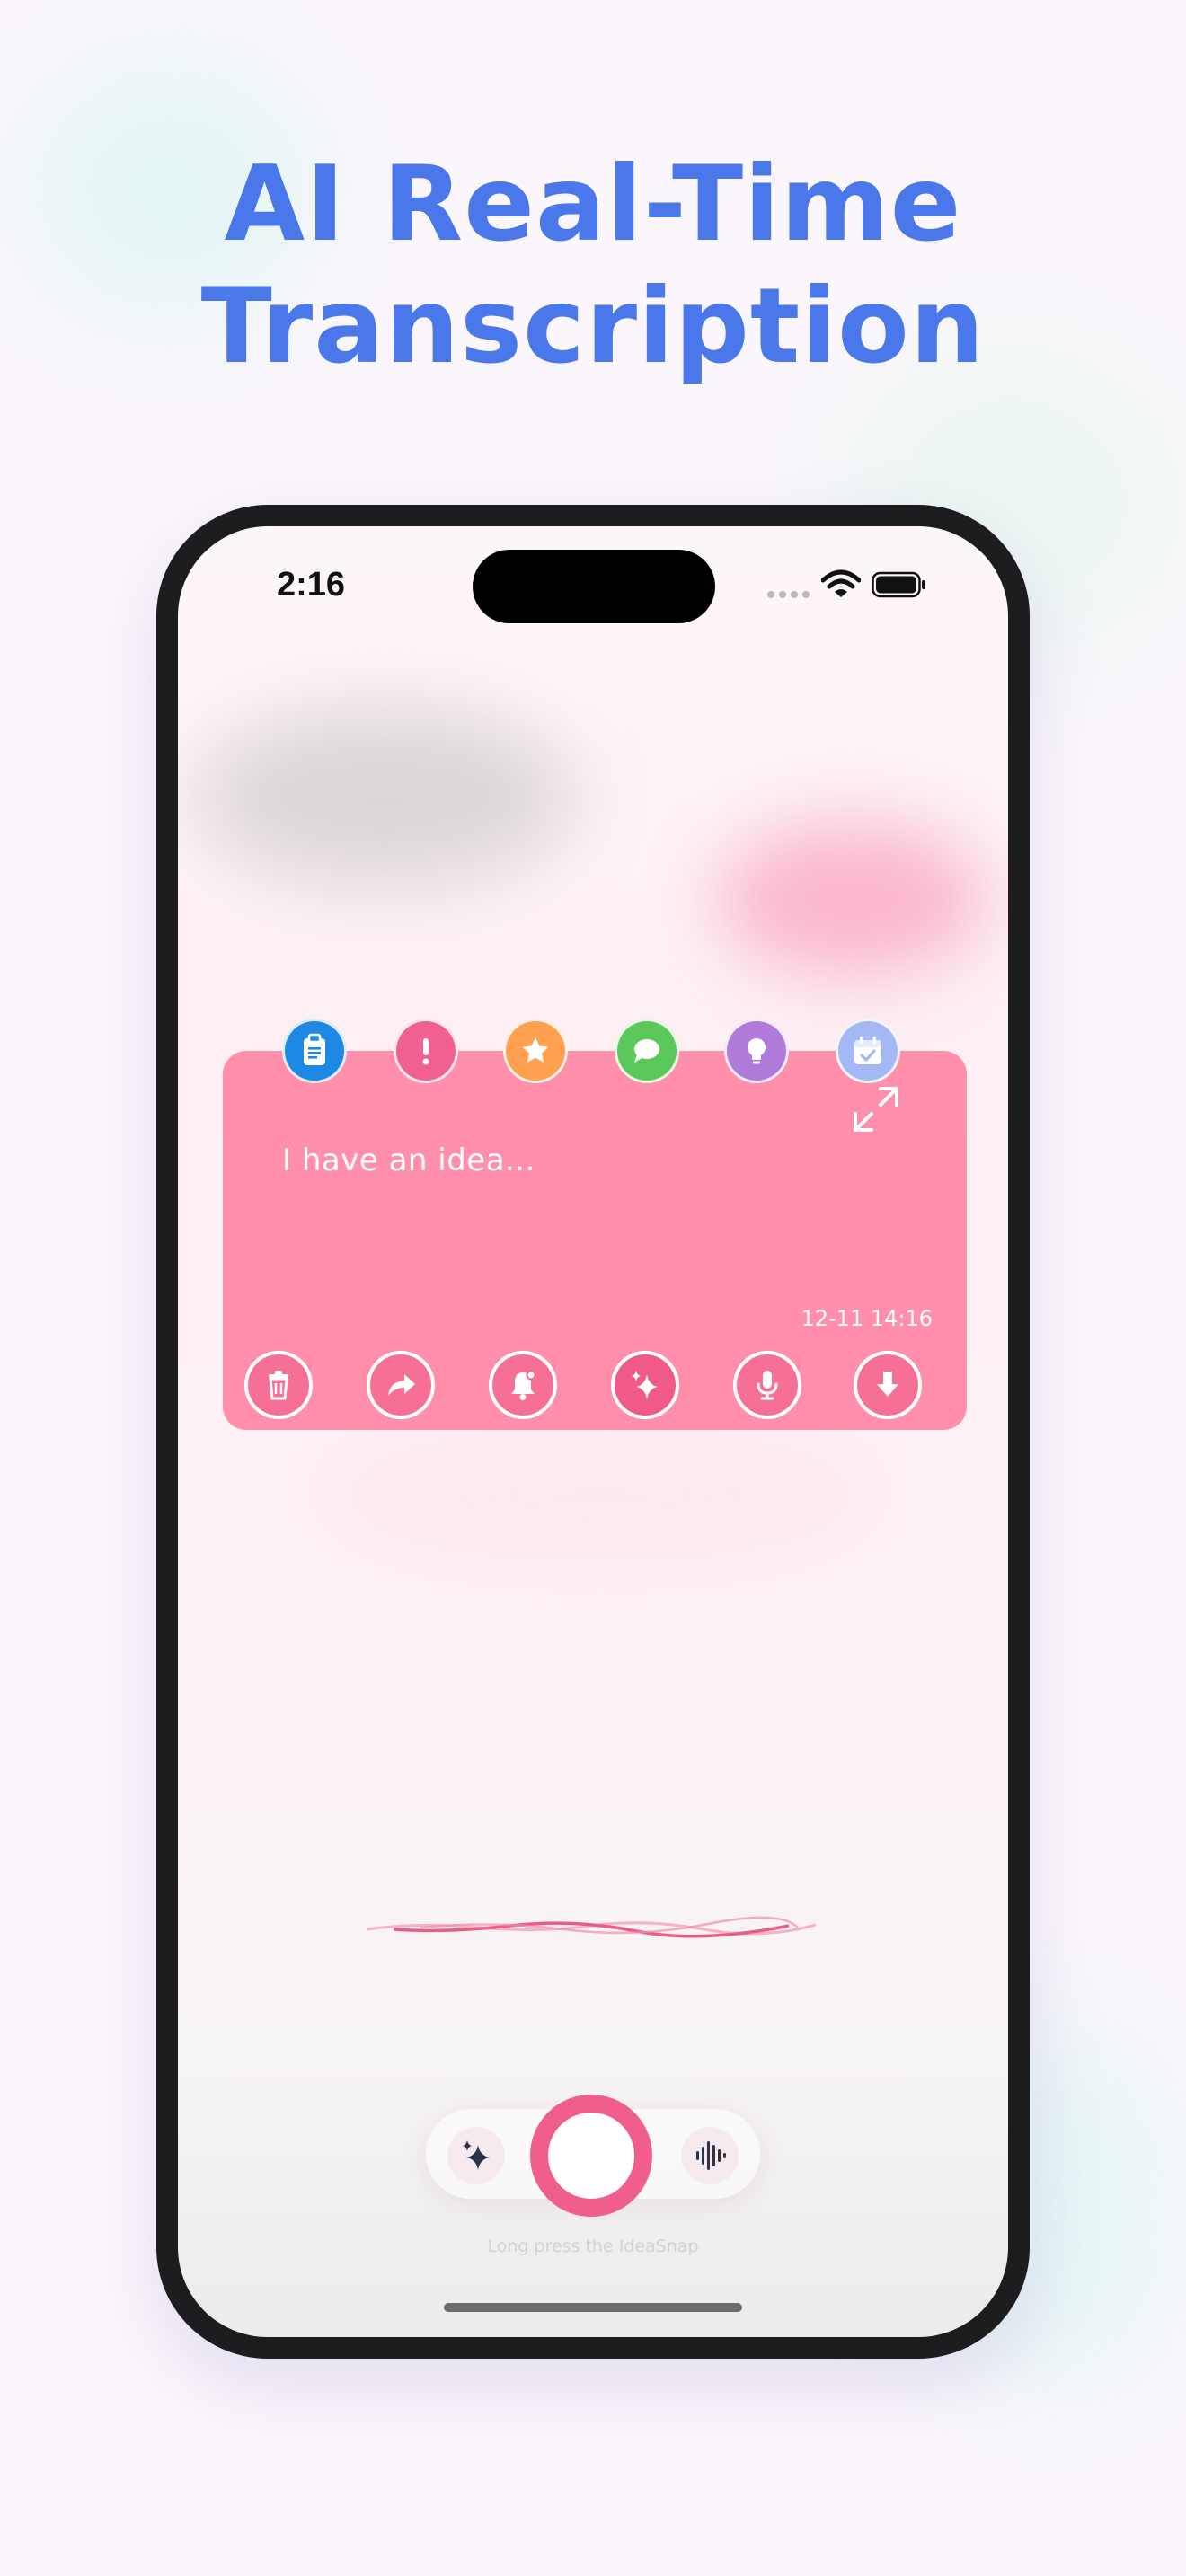 The height and width of the screenshot is (2576, 1186). I want to click on screen-blur-pink, so click(852, 899).